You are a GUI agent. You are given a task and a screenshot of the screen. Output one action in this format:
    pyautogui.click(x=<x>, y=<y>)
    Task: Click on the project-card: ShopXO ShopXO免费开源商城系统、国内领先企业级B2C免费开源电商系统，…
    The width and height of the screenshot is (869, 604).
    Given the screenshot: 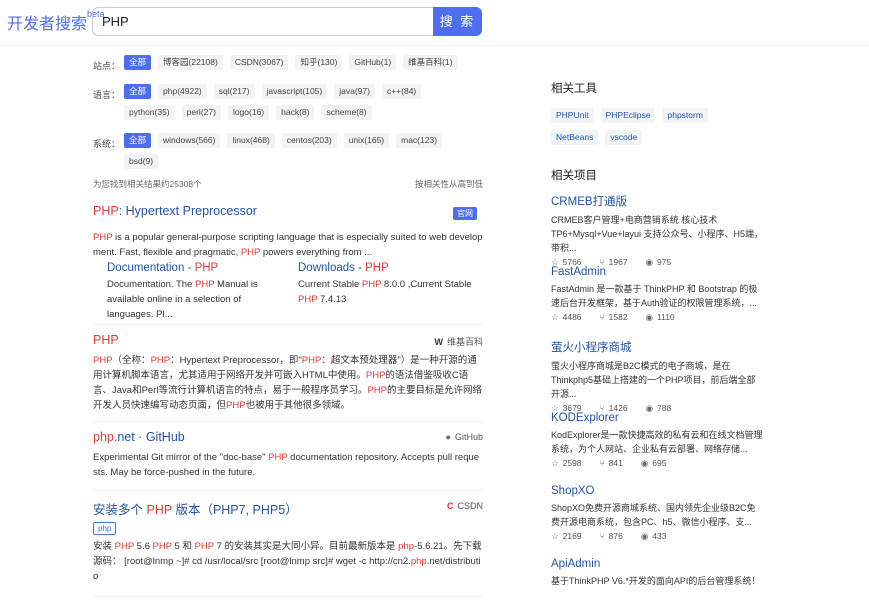 What is the action you would take?
    pyautogui.click(x=657, y=513)
    